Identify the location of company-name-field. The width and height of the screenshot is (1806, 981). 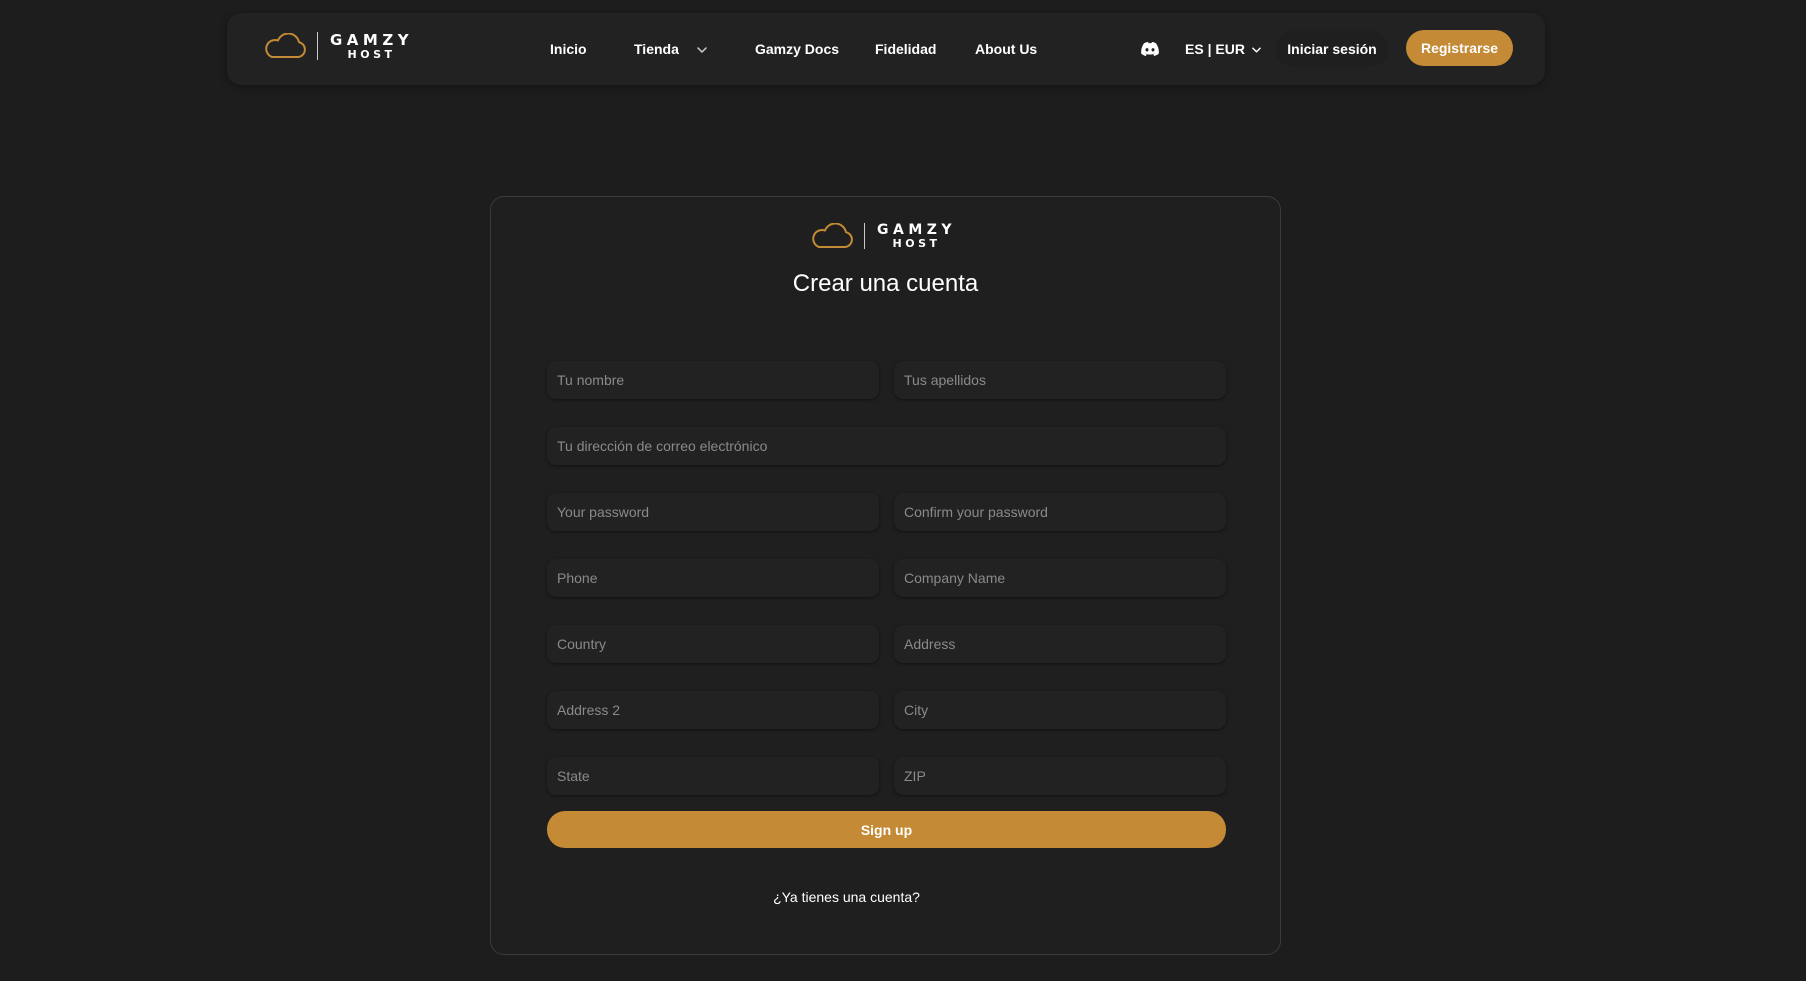
(1060, 578).